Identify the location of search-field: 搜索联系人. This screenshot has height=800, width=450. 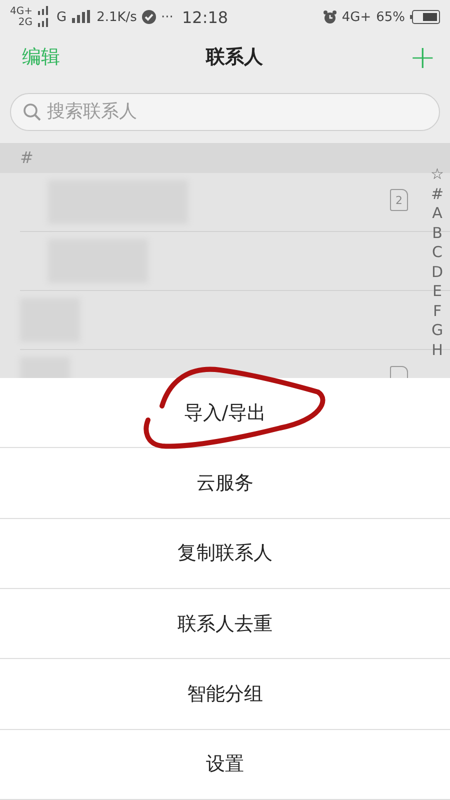
(225, 111).